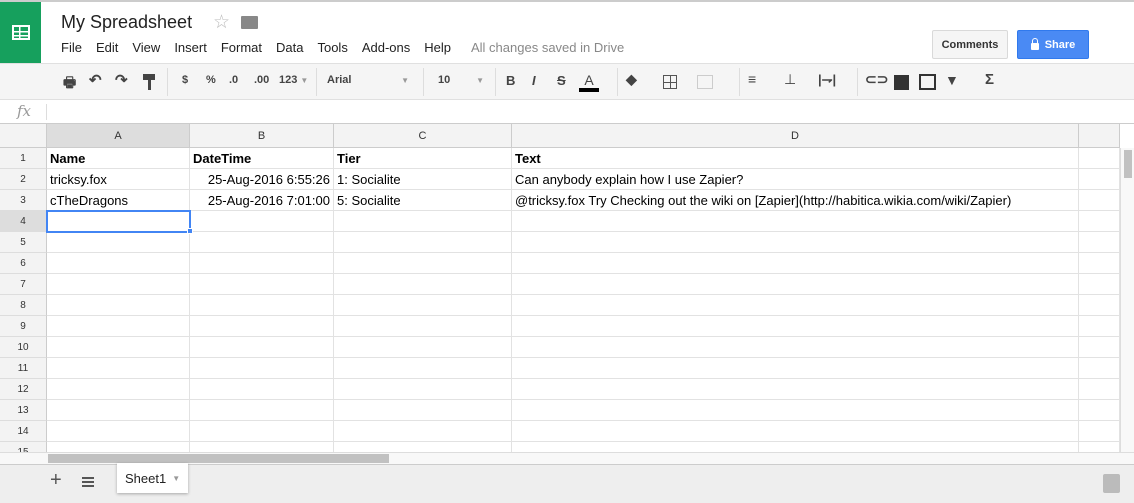 This screenshot has height=503, width=1134. I want to click on all-sheets-icon, so click(88, 483).